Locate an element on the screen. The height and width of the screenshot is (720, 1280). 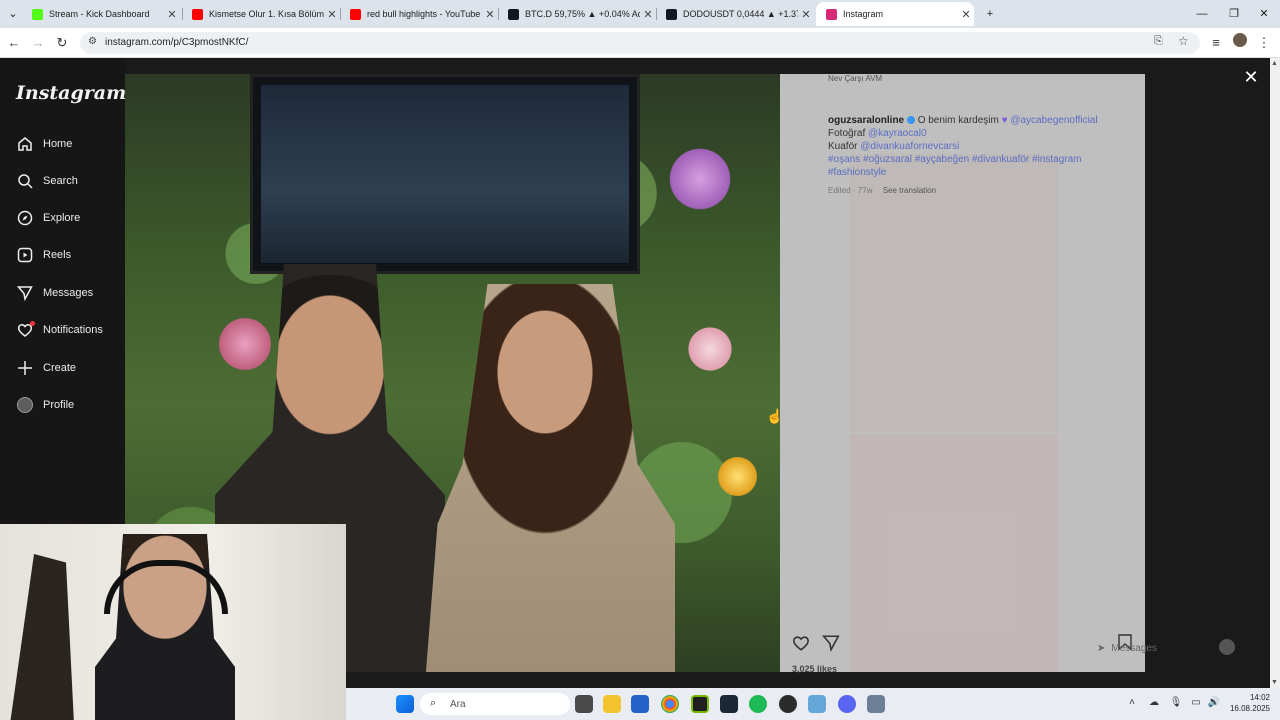
file-explorer-icon is located at coordinates (612, 704).